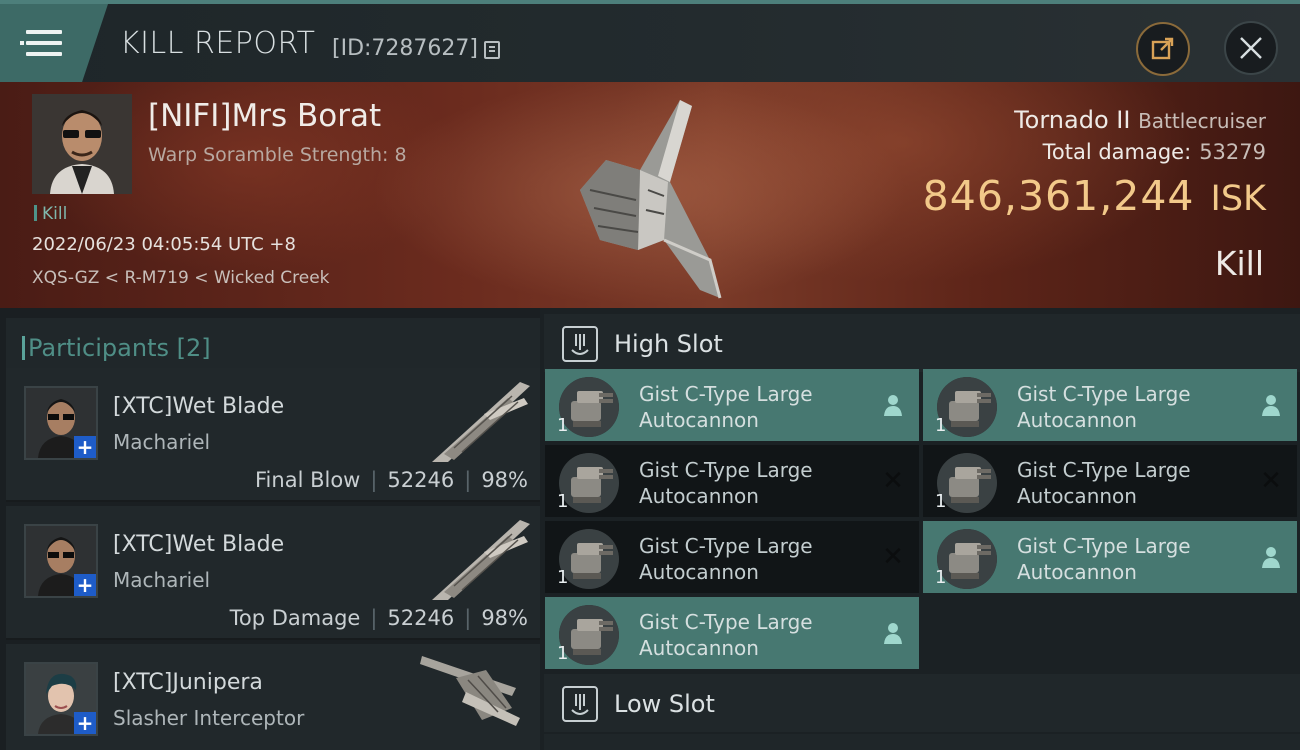 The width and height of the screenshot is (1300, 750). Describe the element at coordinates (1239, 263) in the screenshot. I see `kill-result: Kill` at that location.